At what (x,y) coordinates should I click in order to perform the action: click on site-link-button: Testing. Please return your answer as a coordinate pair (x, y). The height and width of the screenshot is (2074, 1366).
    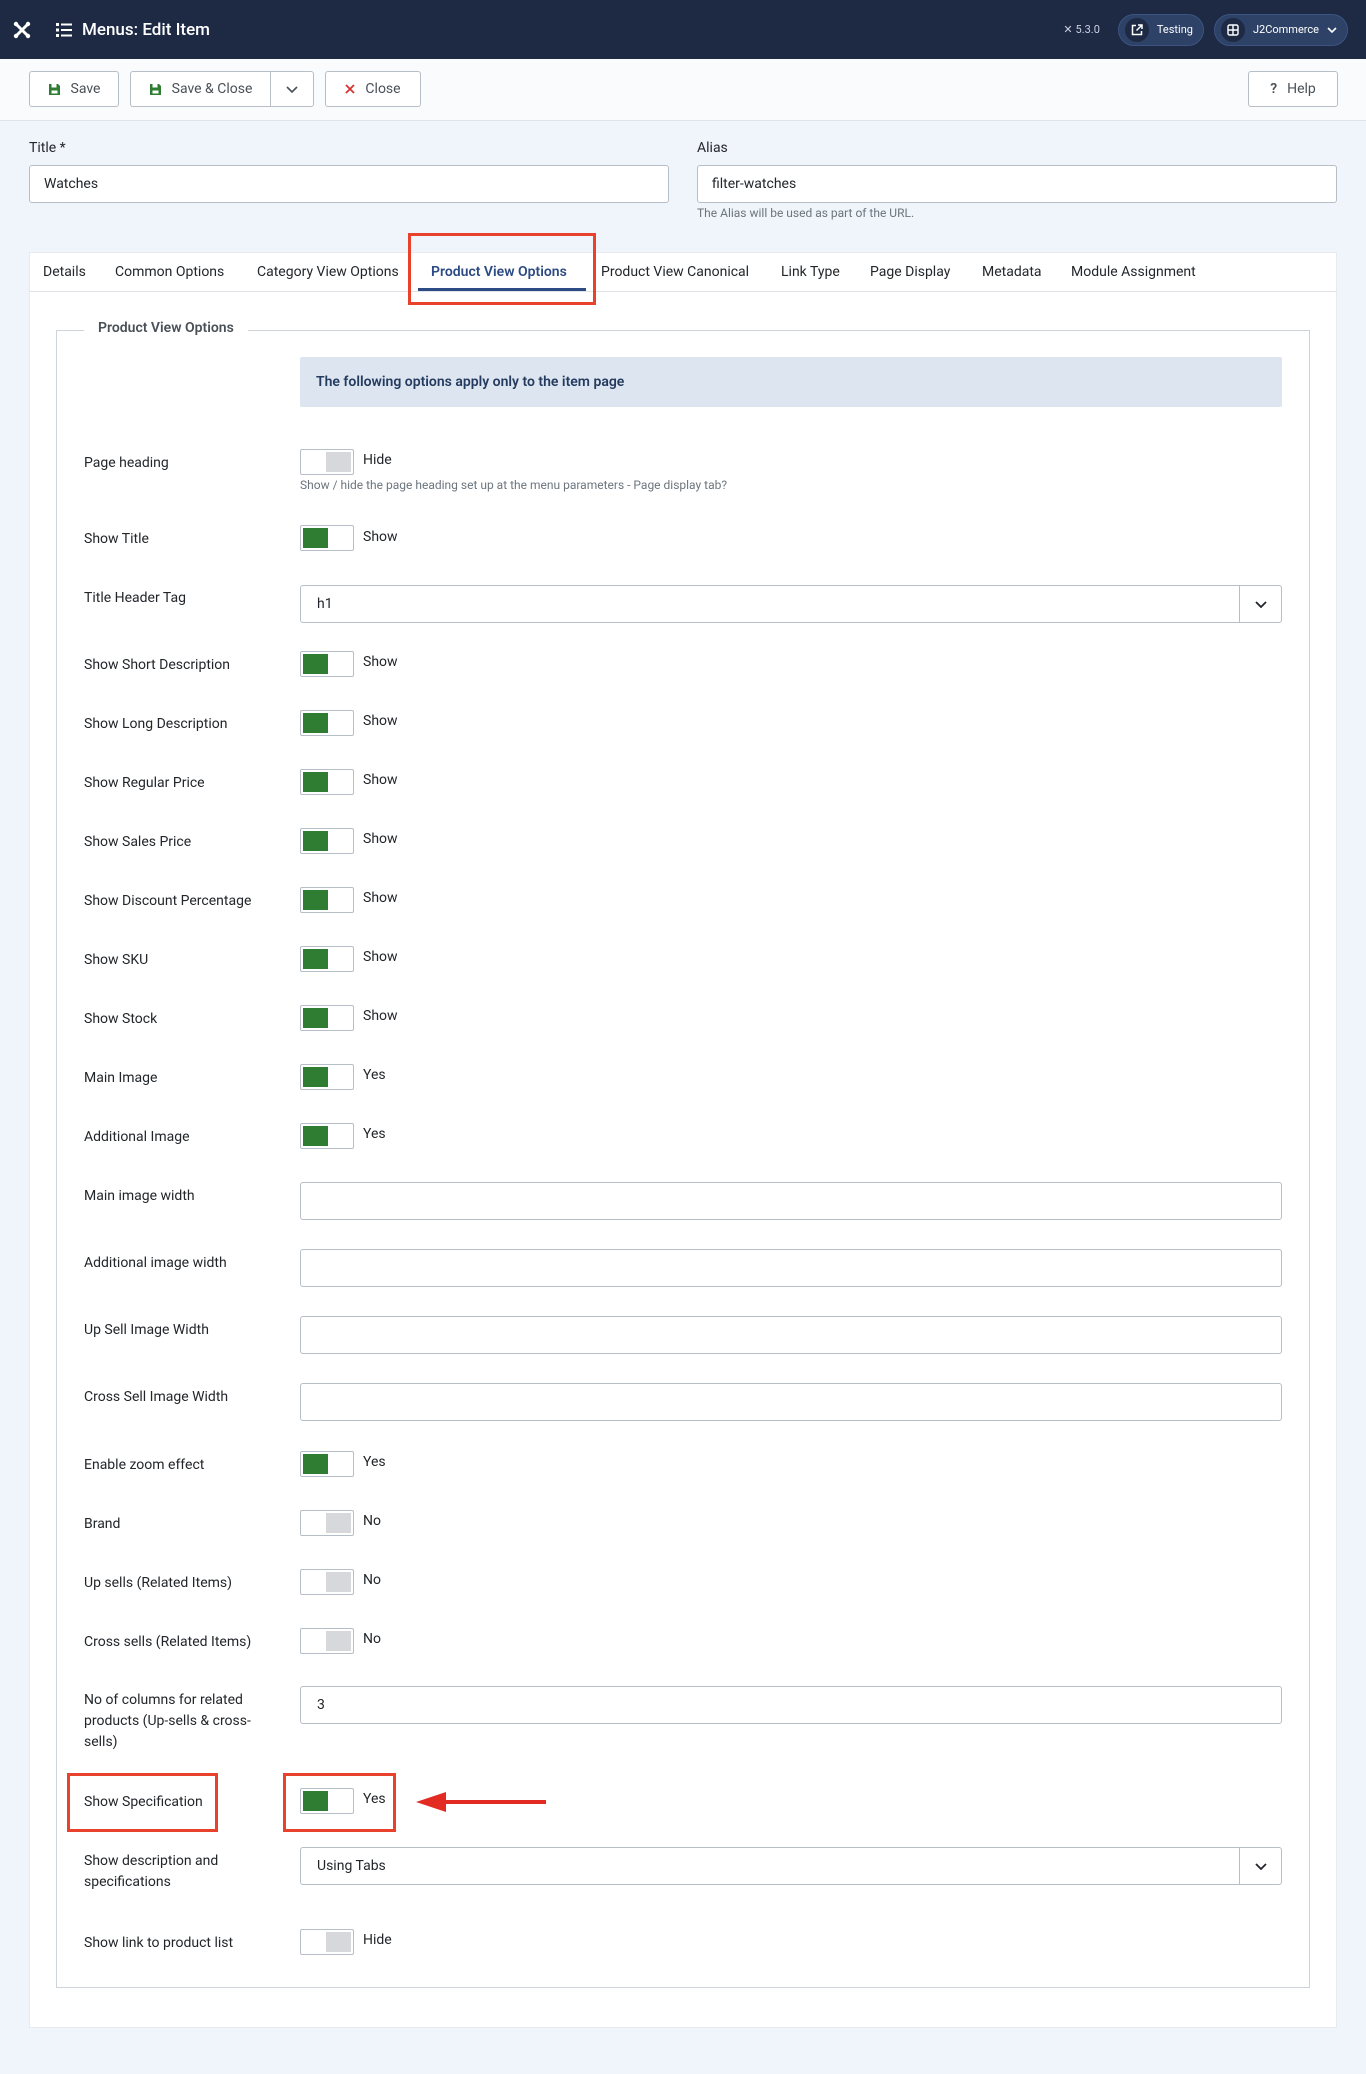
    Looking at the image, I should click on (1160, 29).